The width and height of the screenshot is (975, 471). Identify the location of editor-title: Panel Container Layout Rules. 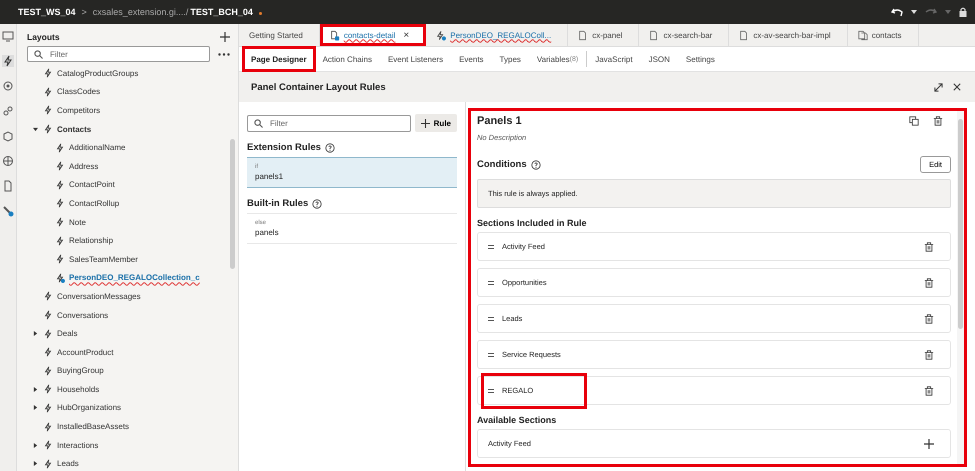
(318, 87).